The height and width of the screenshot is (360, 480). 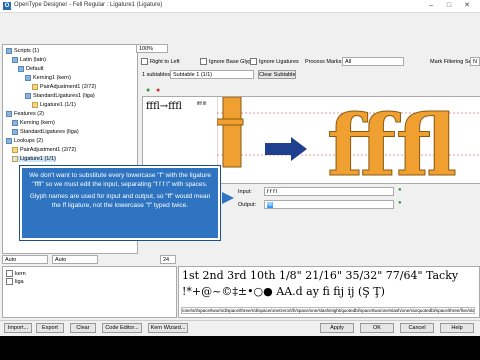 I want to click on ignore-base-glyphs-checkbox: Ignore Base Glyphs, so click(x=228, y=61).